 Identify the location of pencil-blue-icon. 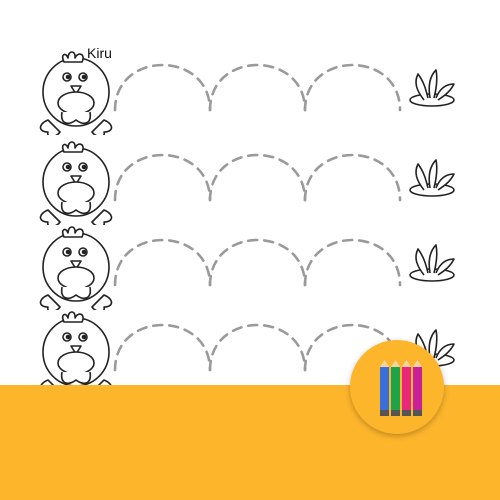
(384, 388).